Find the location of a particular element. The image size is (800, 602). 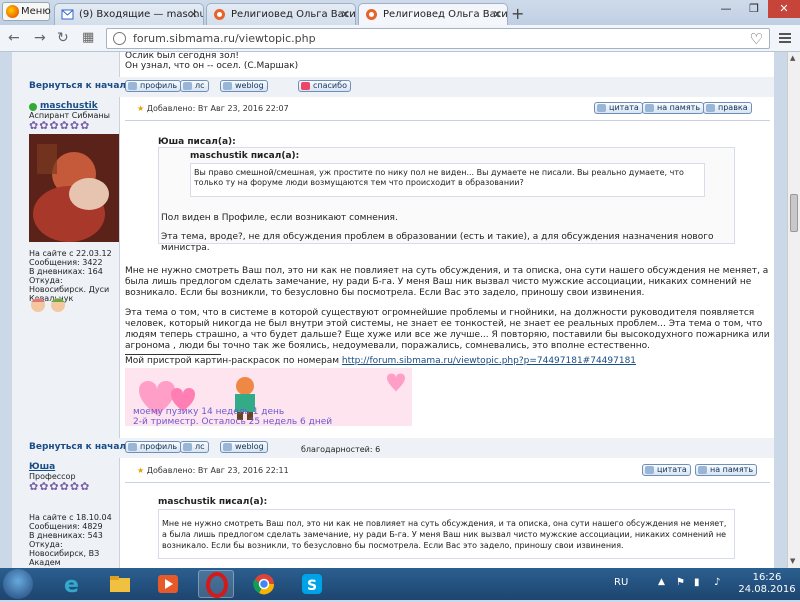

post1-header: ★ Добавлено: Вт Авг 23, 2016 22:07 is located at coordinates (213, 108).